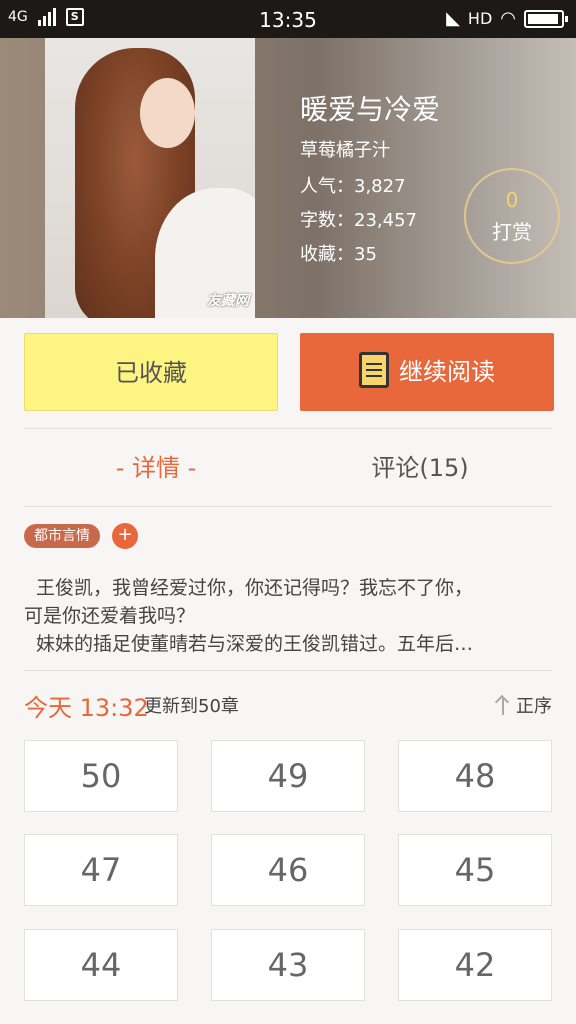 The width and height of the screenshot is (576, 1024). I want to click on description-line: 王俊凯，我曾经爱过你，你还记得吗？我忘不了你，, so click(255, 588).